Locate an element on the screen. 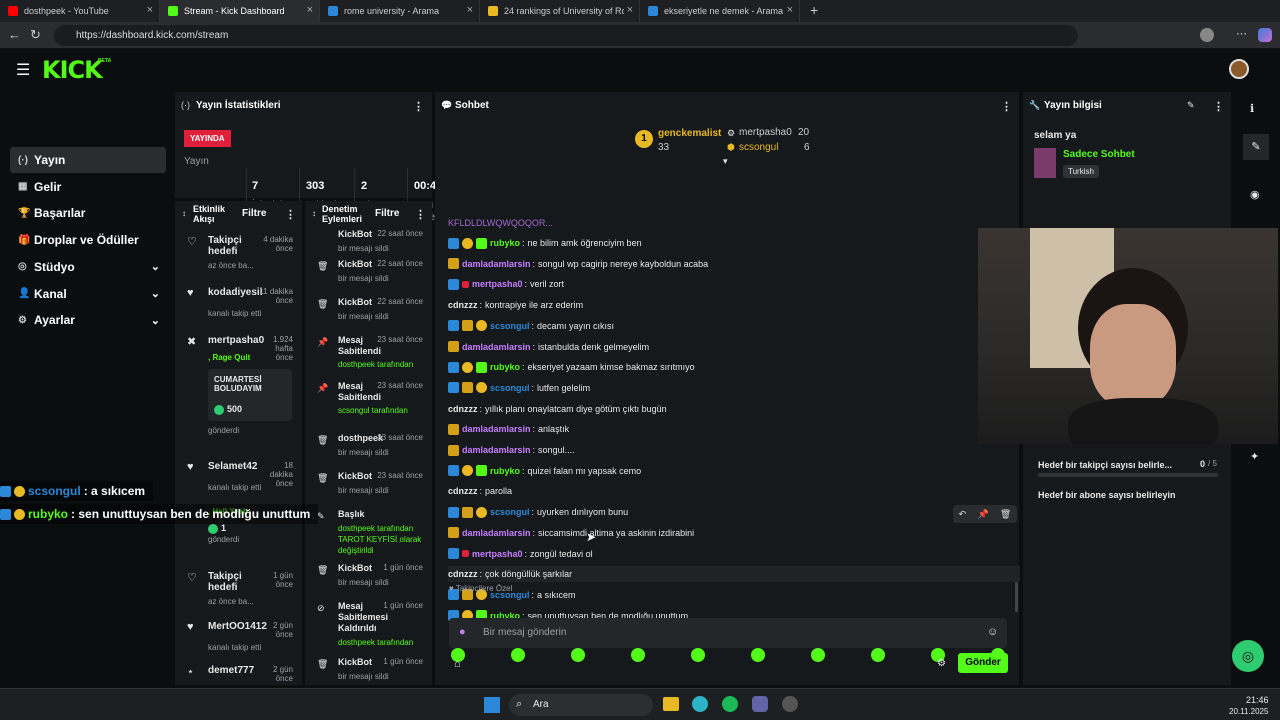  moderation-more-icon: ⋮ is located at coordinates (420, 214).